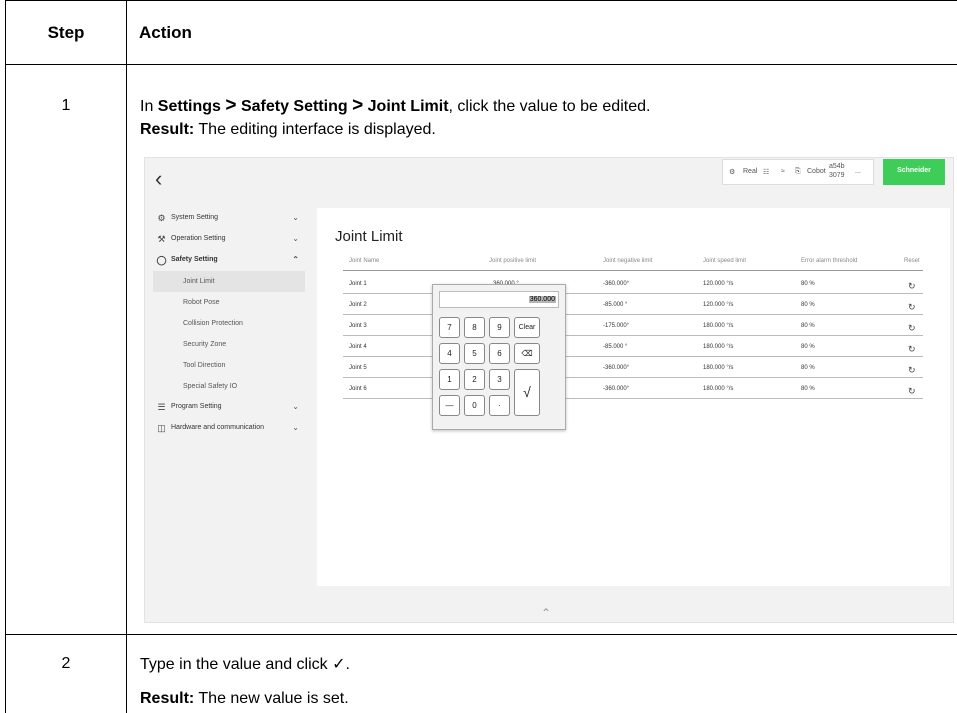 This screenshot has width=957, height=713. I want to click on keypad-display: 360.000, so click(499, 299).